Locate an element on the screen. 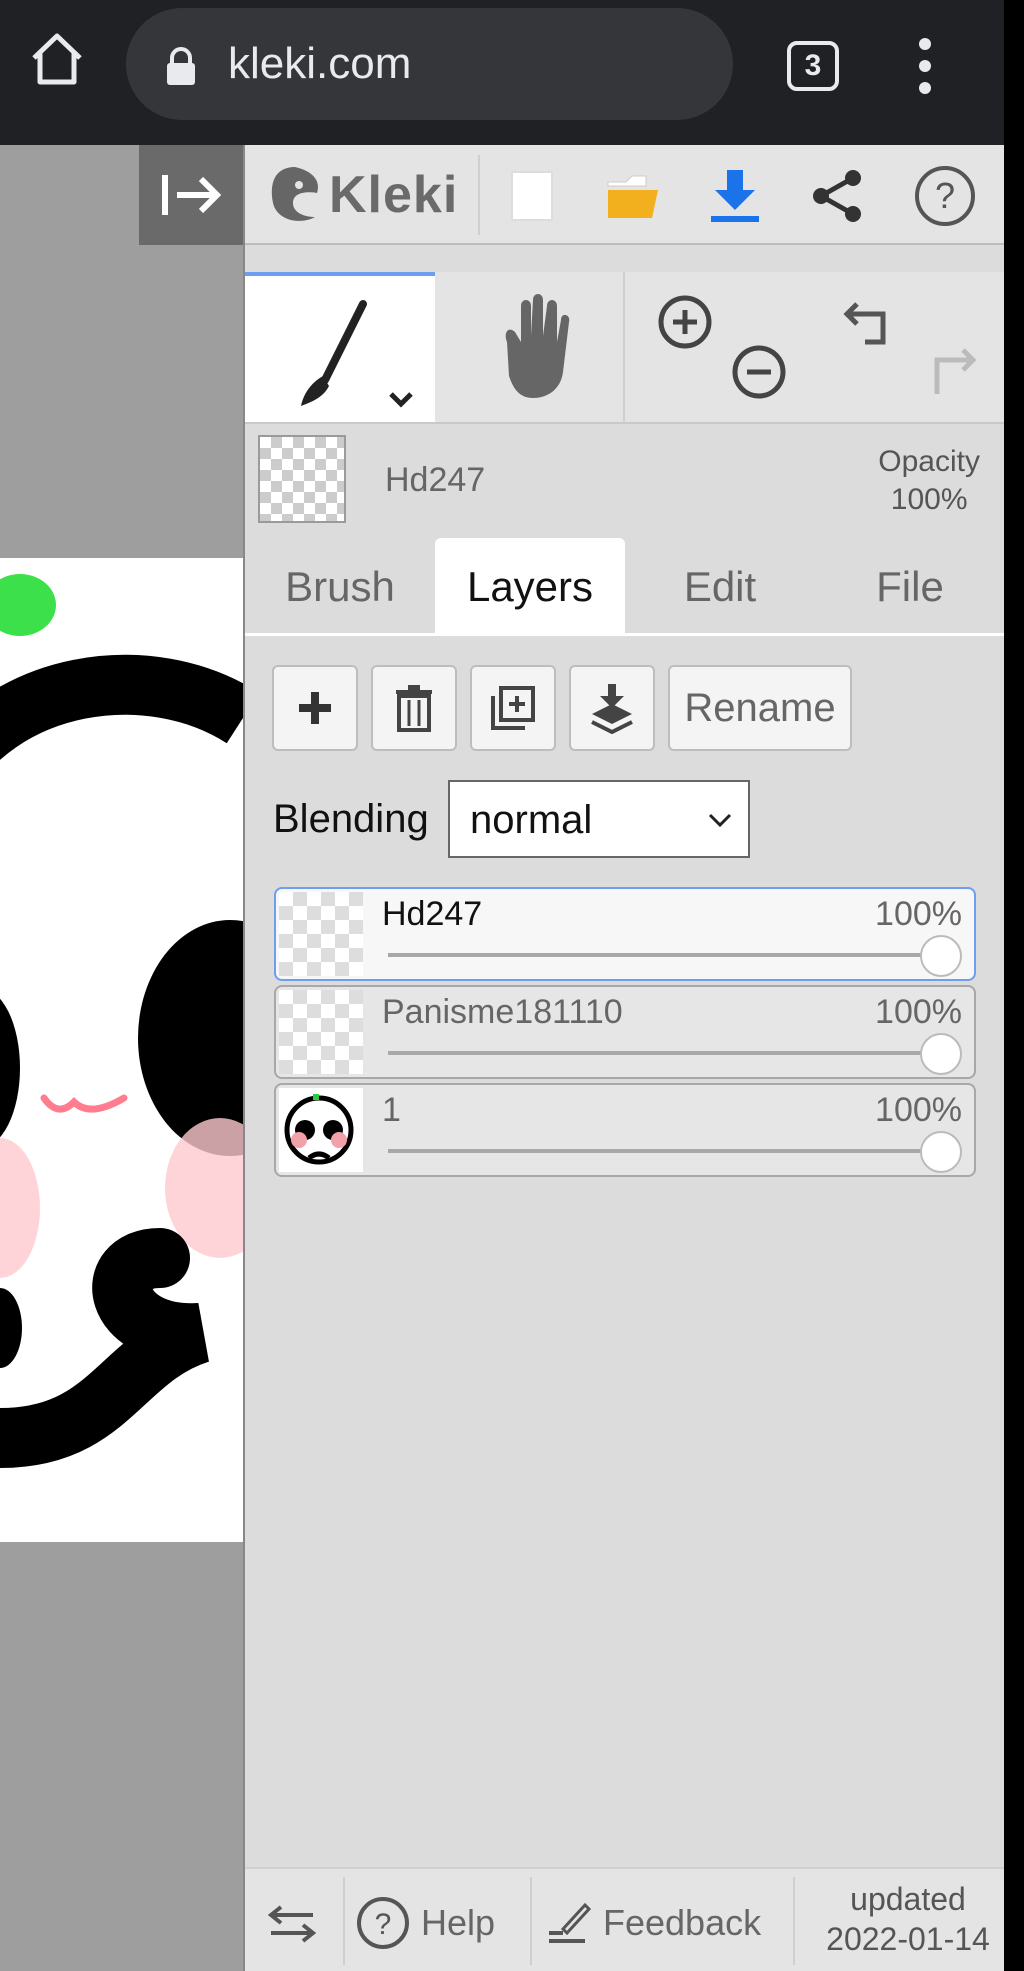  layer-row: 1 100% is located at coordinates (625, 1130).